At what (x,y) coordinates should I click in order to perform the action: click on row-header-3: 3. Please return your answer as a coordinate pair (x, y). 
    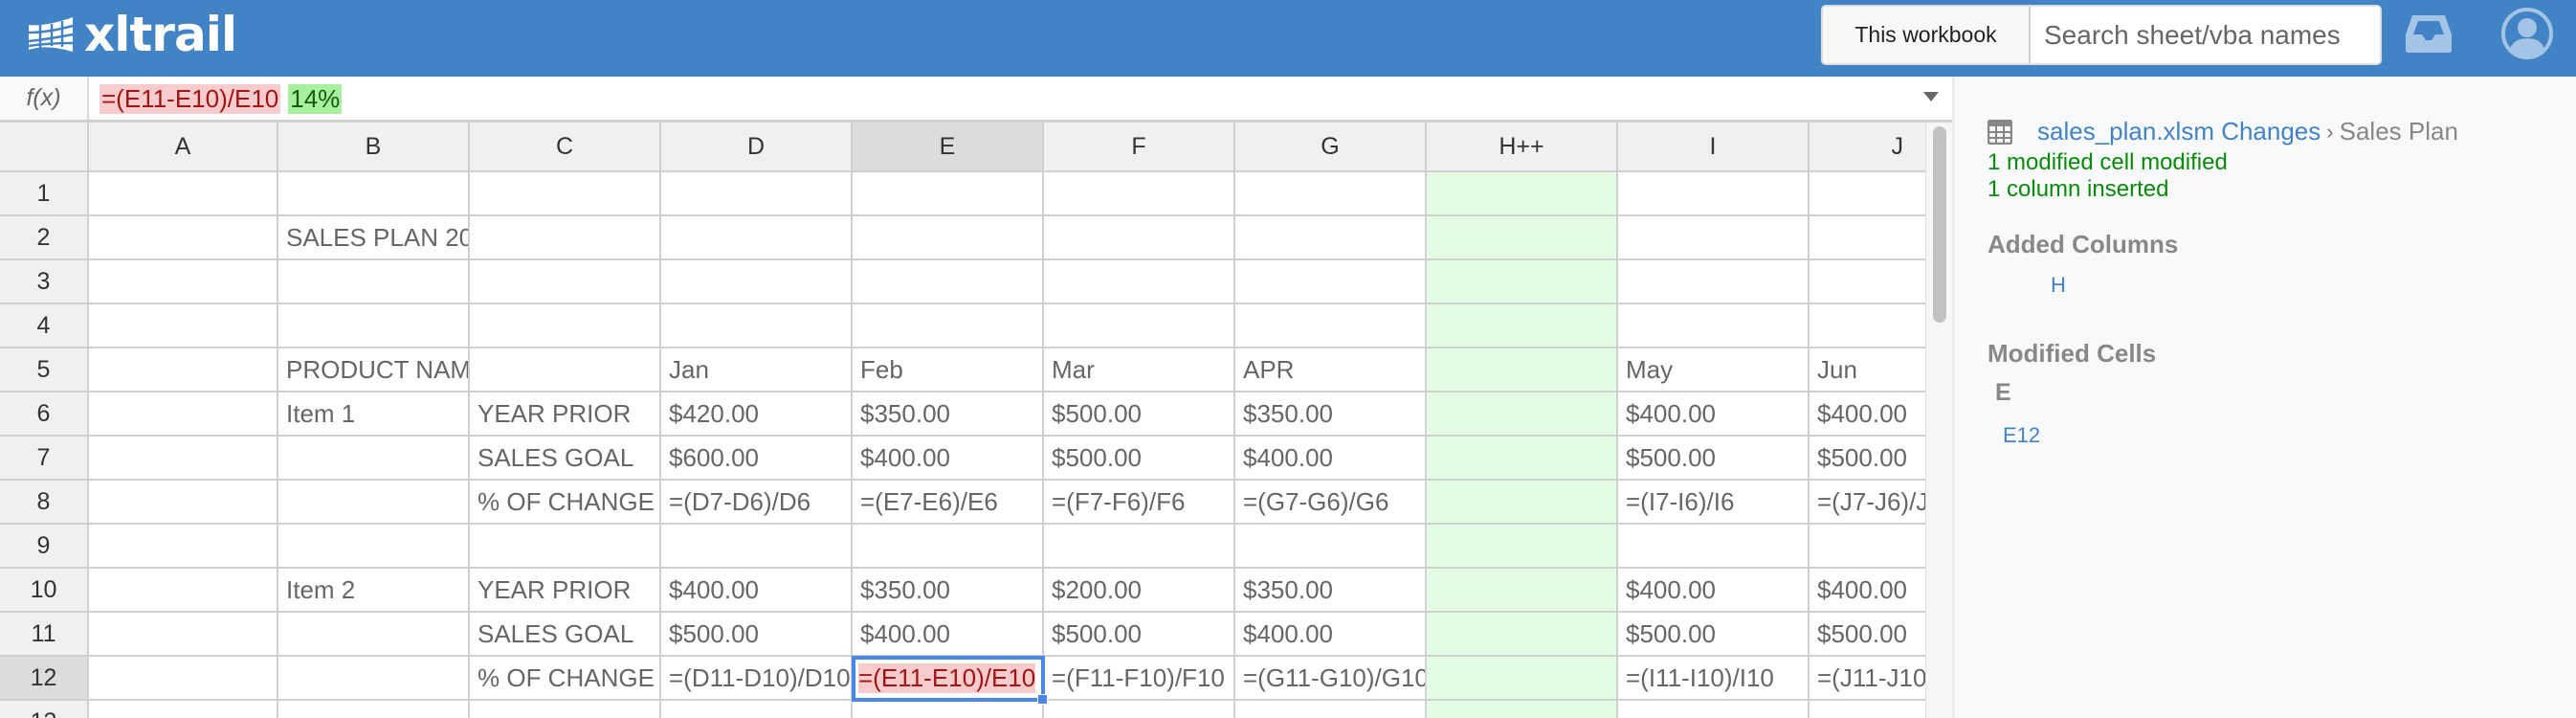
    Looking at the image, I should click on (44, 282).